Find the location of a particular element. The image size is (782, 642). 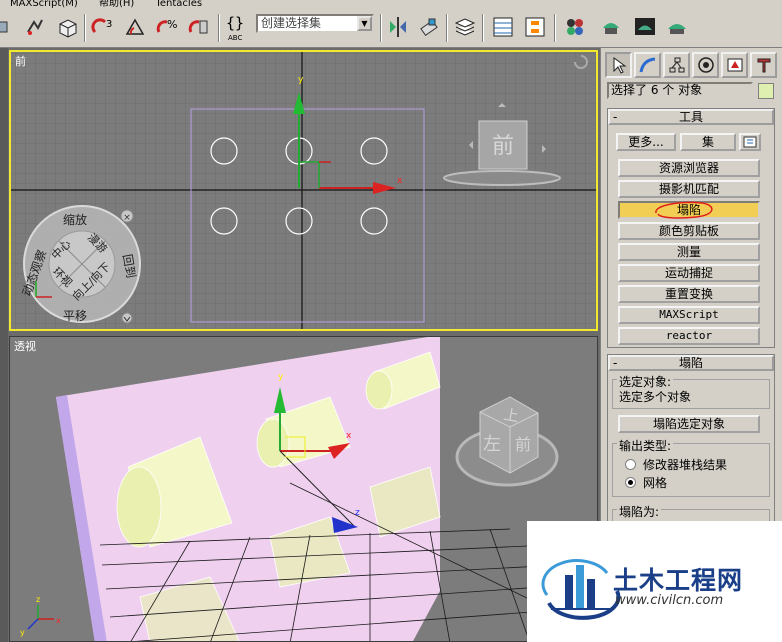

viewcube-face-label: 前 is located at coordinates (503, 146).